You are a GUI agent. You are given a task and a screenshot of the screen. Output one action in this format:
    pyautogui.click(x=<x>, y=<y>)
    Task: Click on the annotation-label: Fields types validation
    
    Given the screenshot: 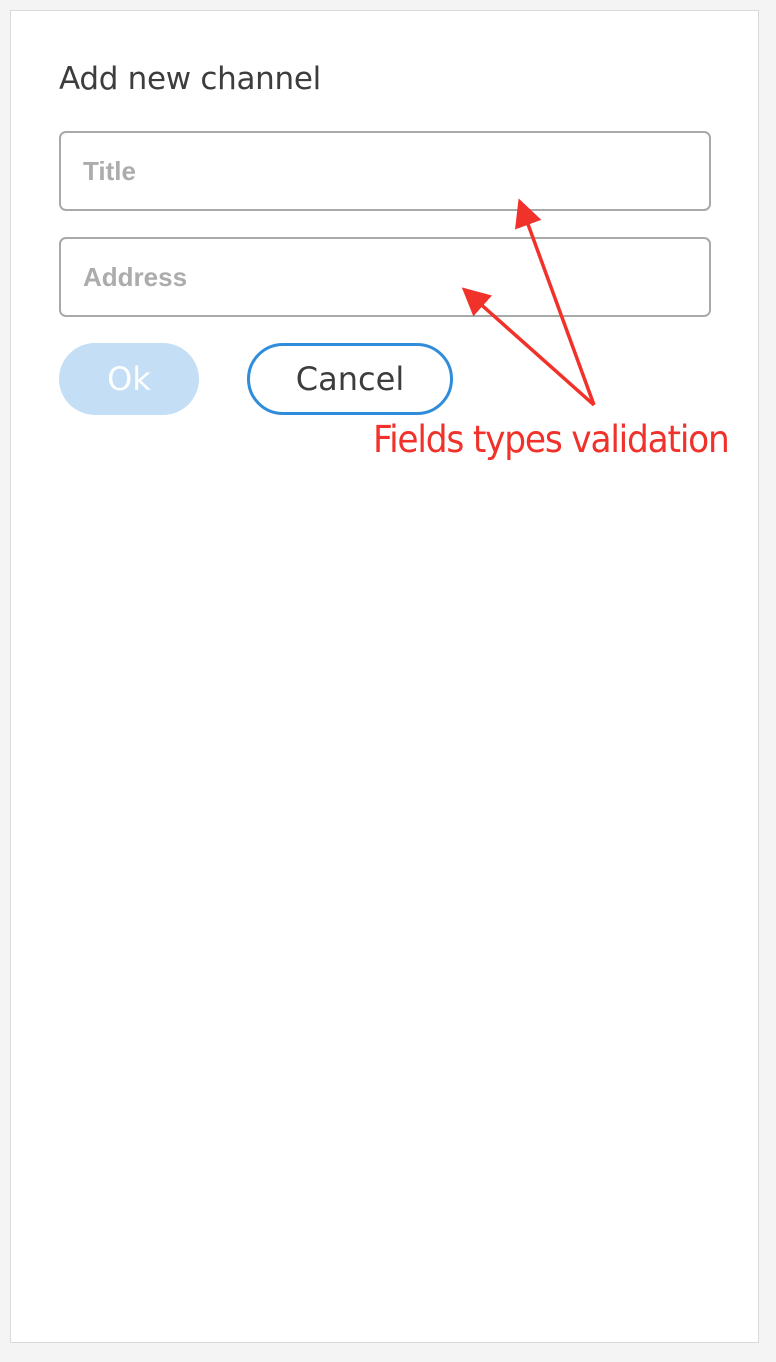 What is the action you would take?
    pyautogui.click(x=551, y=439)
    